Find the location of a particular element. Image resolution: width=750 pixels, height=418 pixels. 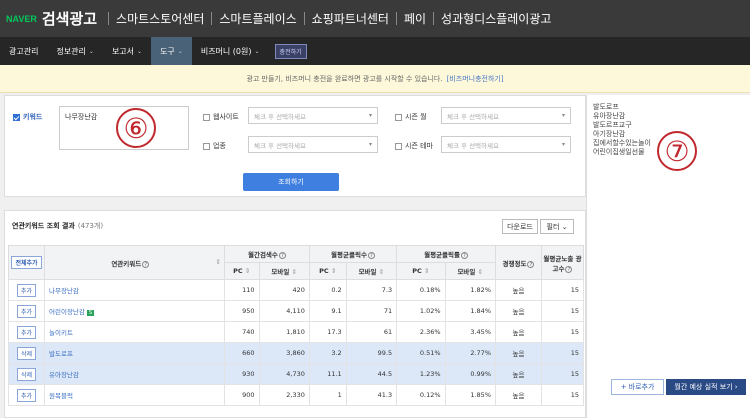

column-header-keyword: 연관키워드? ⇕ is located at coordinates (134, 262).